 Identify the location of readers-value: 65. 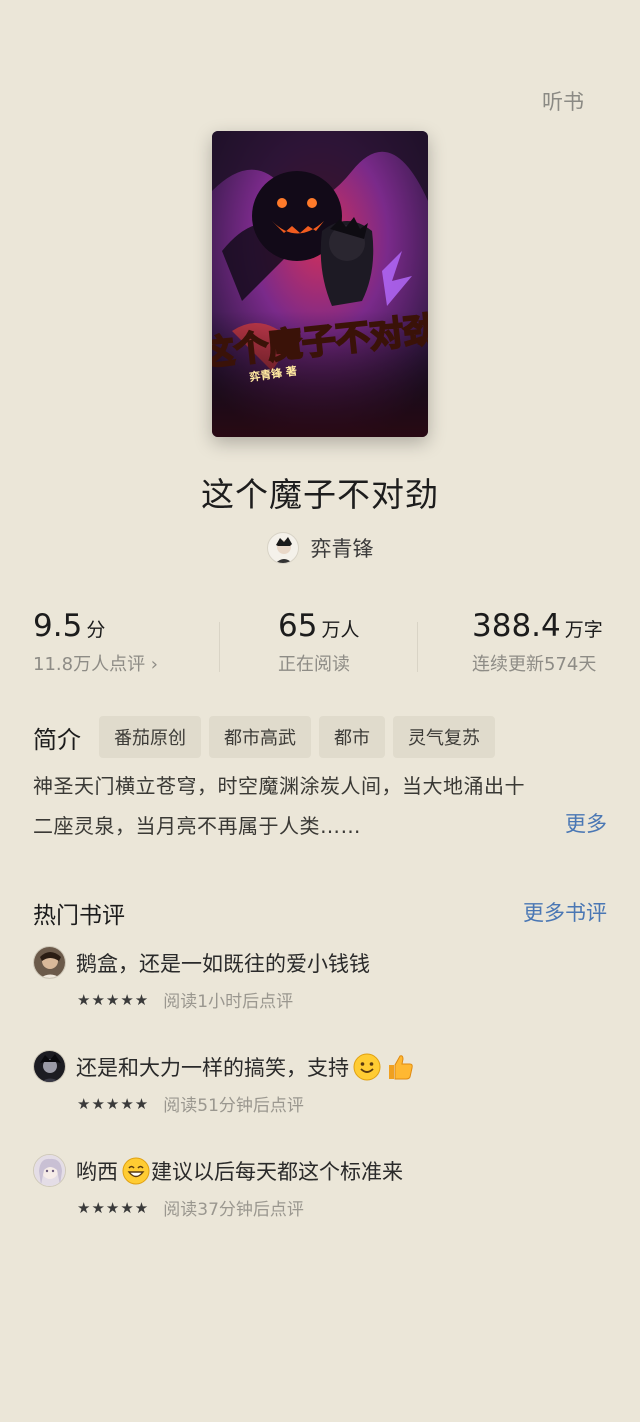
(298, 626).